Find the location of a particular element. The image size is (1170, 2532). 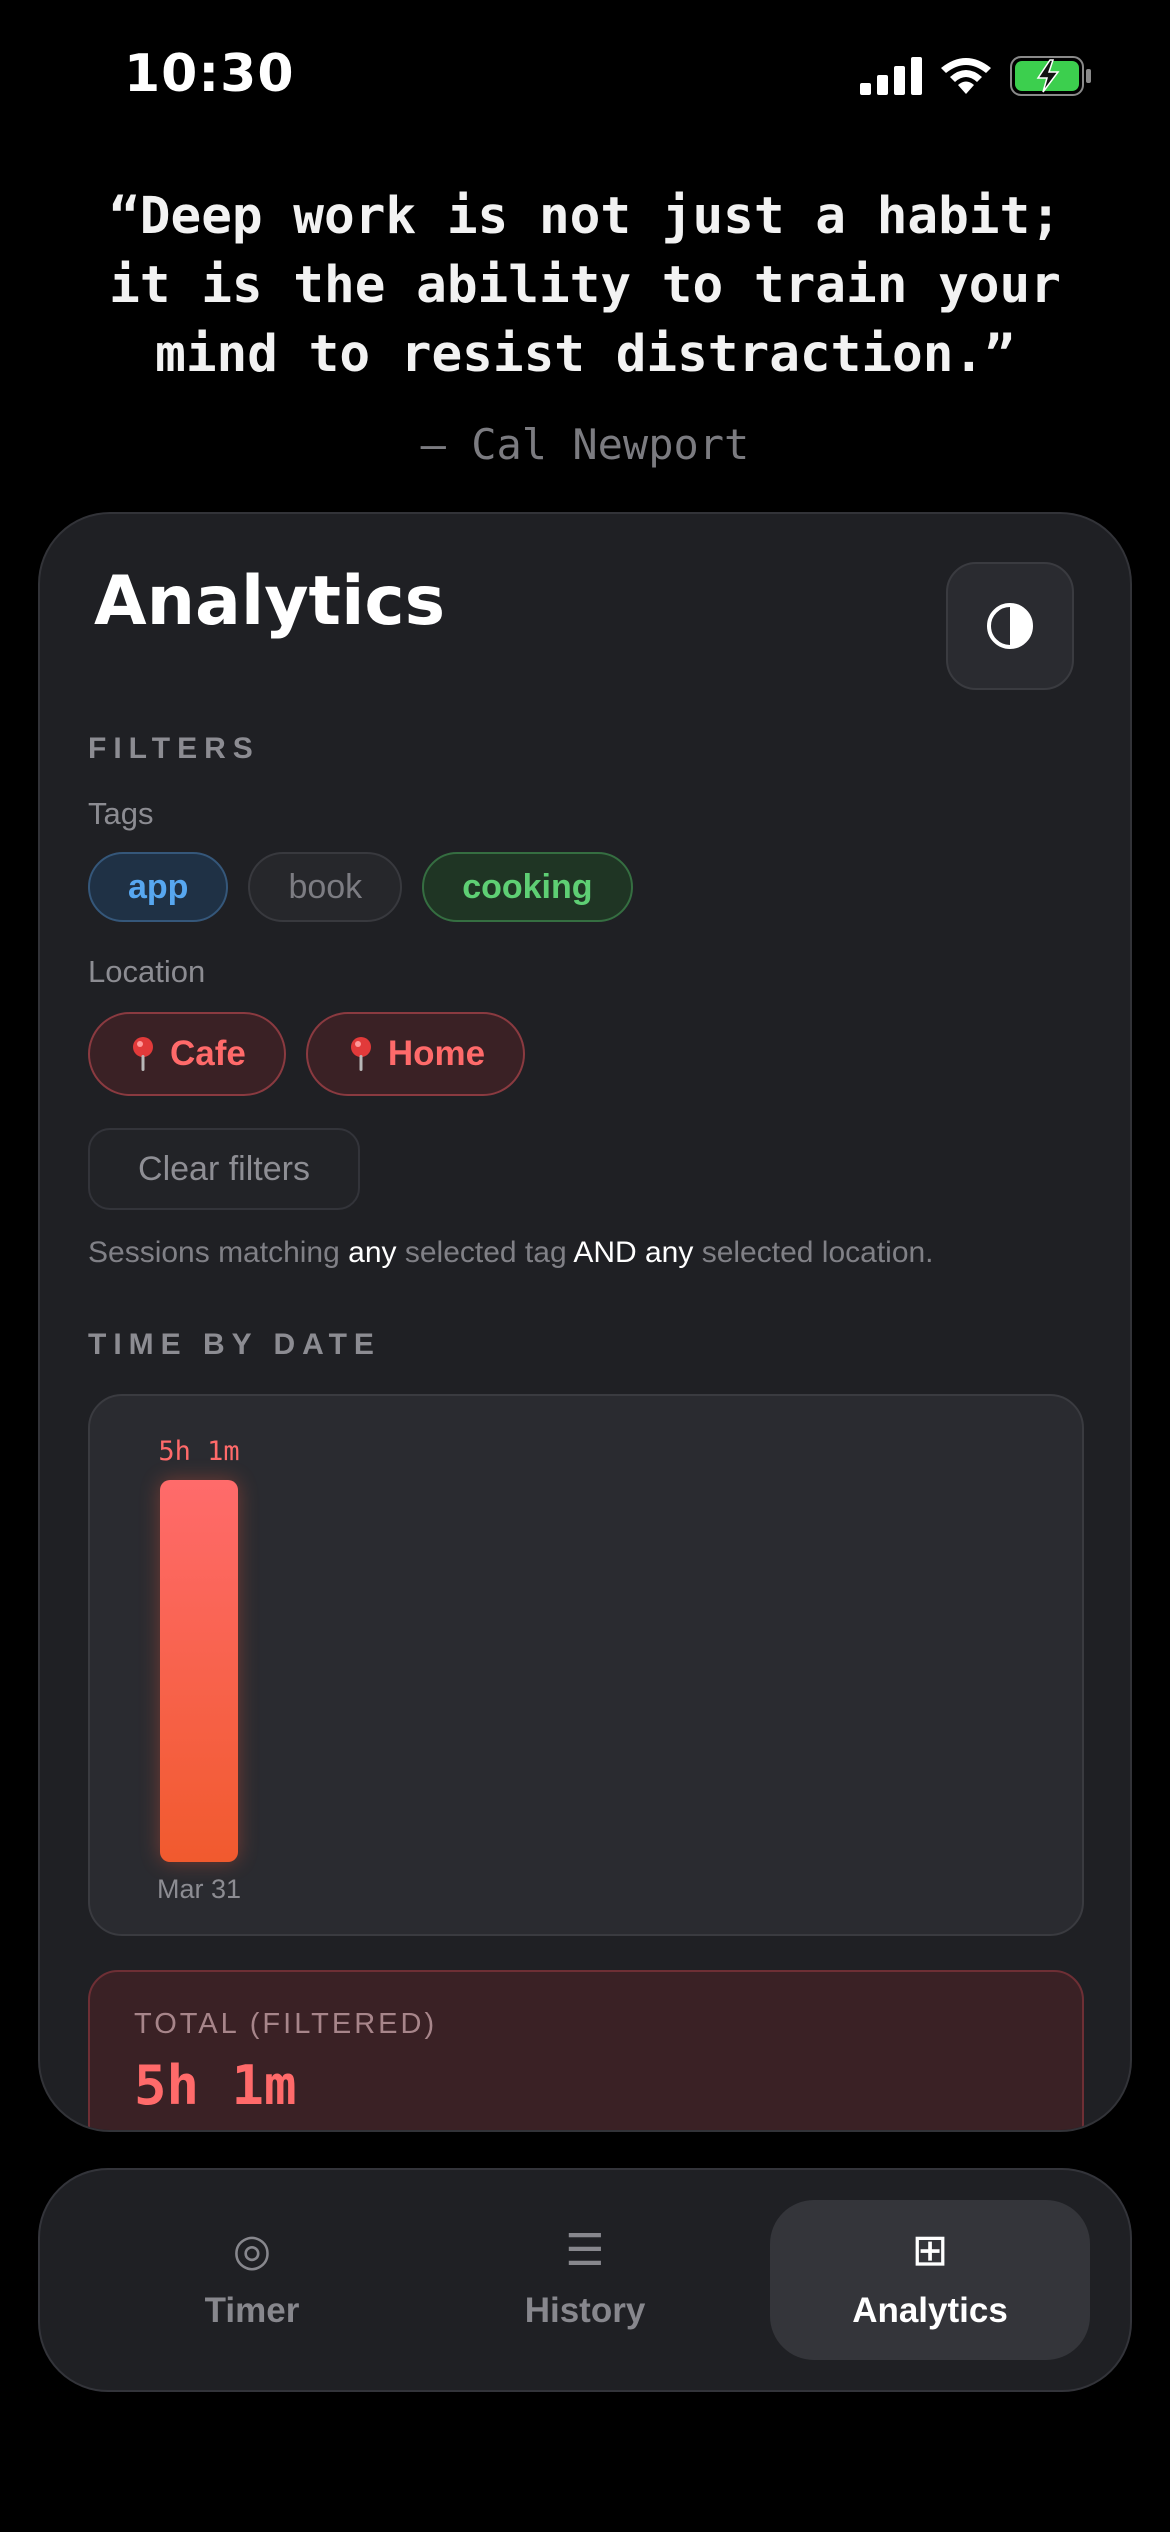

hint-text: selected tag is located at coordinates (485, 1252).